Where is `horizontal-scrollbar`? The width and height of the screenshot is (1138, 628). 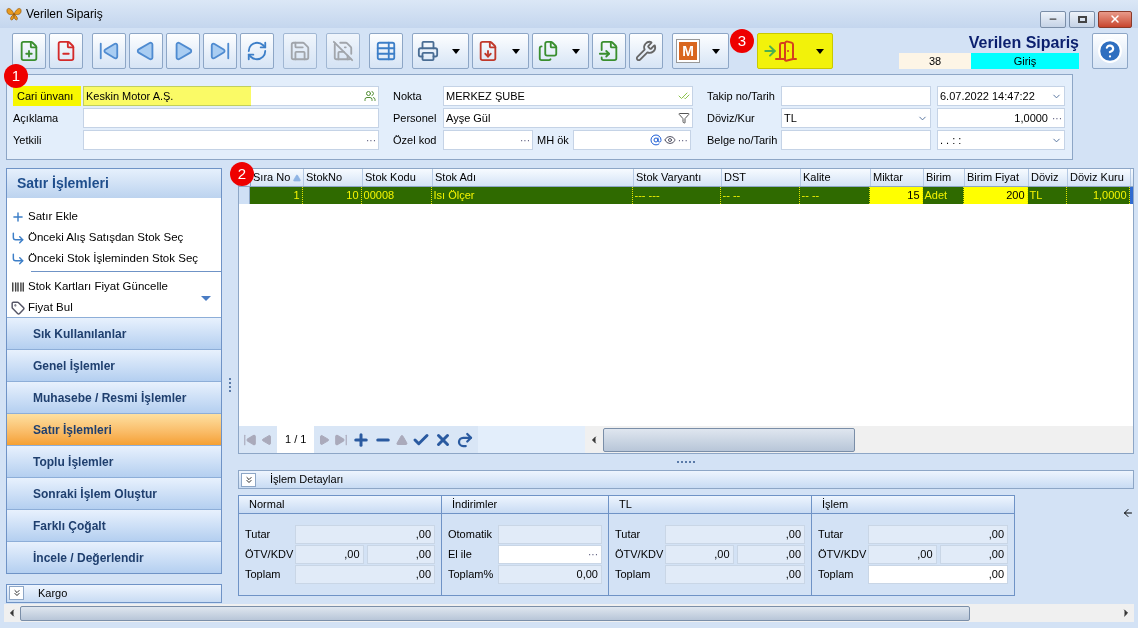 horizontal-scrollbar is located at coordinates (859, 439).